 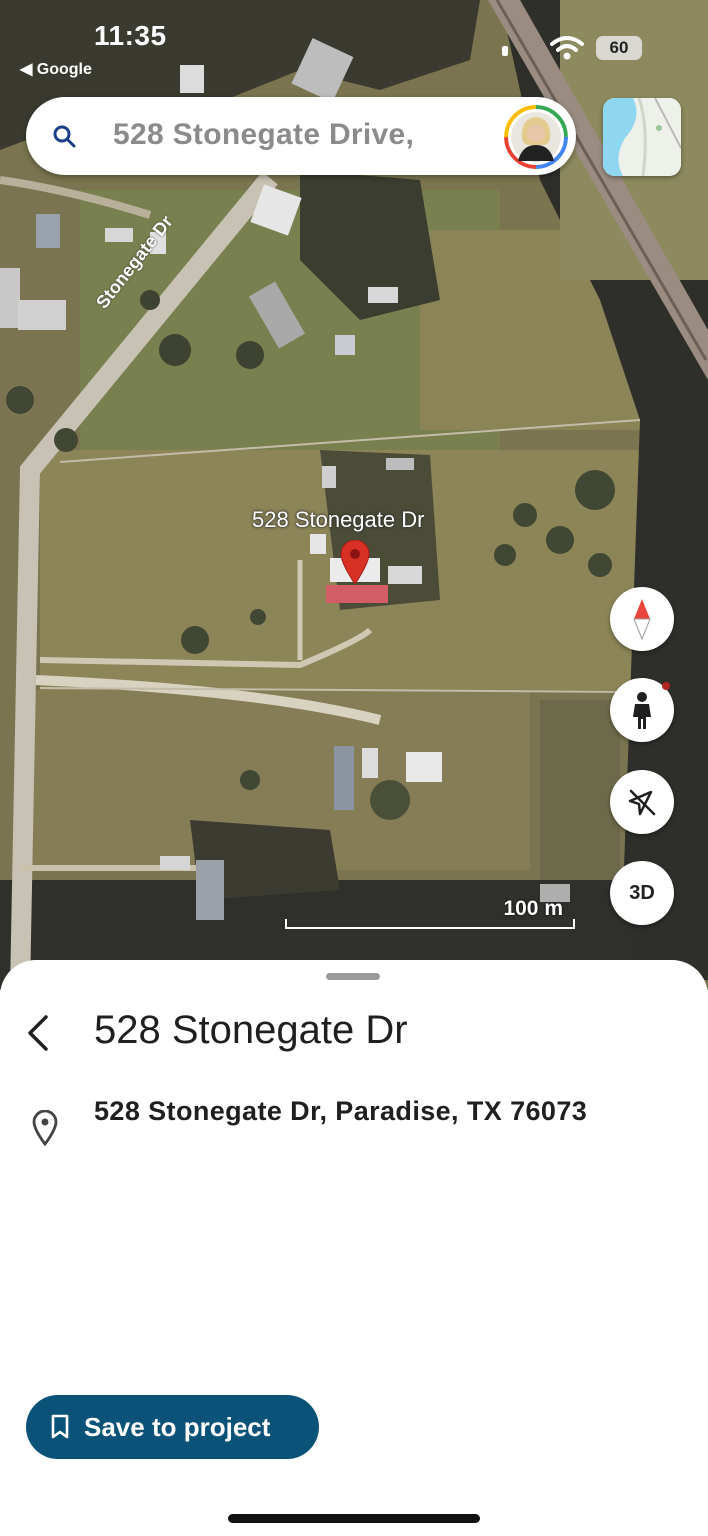 I want to click on compass-button, so click(x=642, y=619).